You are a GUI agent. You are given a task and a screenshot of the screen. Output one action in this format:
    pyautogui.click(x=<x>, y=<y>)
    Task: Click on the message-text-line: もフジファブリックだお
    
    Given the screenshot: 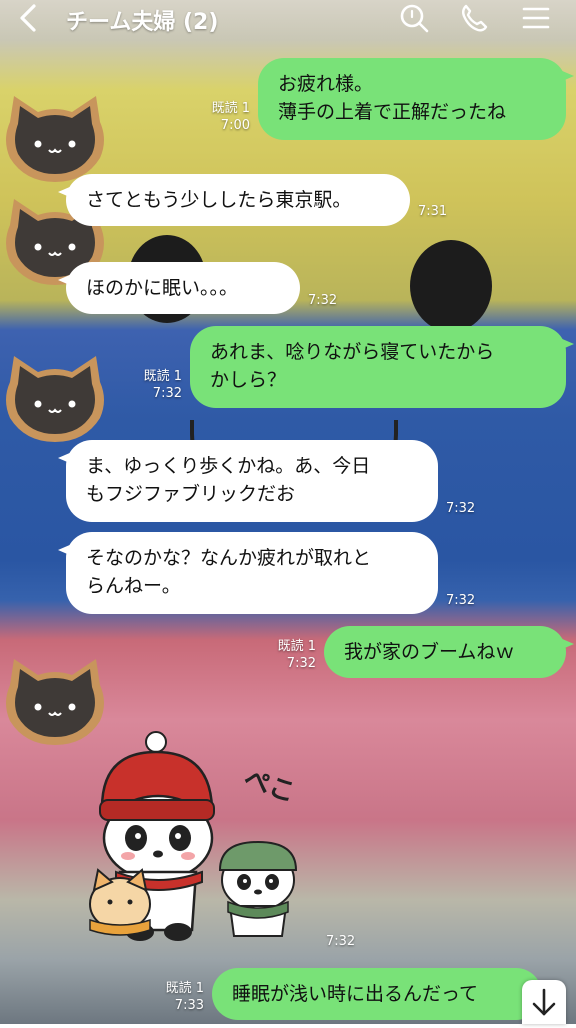 What is the action you would take?
    pyautogui.click(x=191, y=494)
    